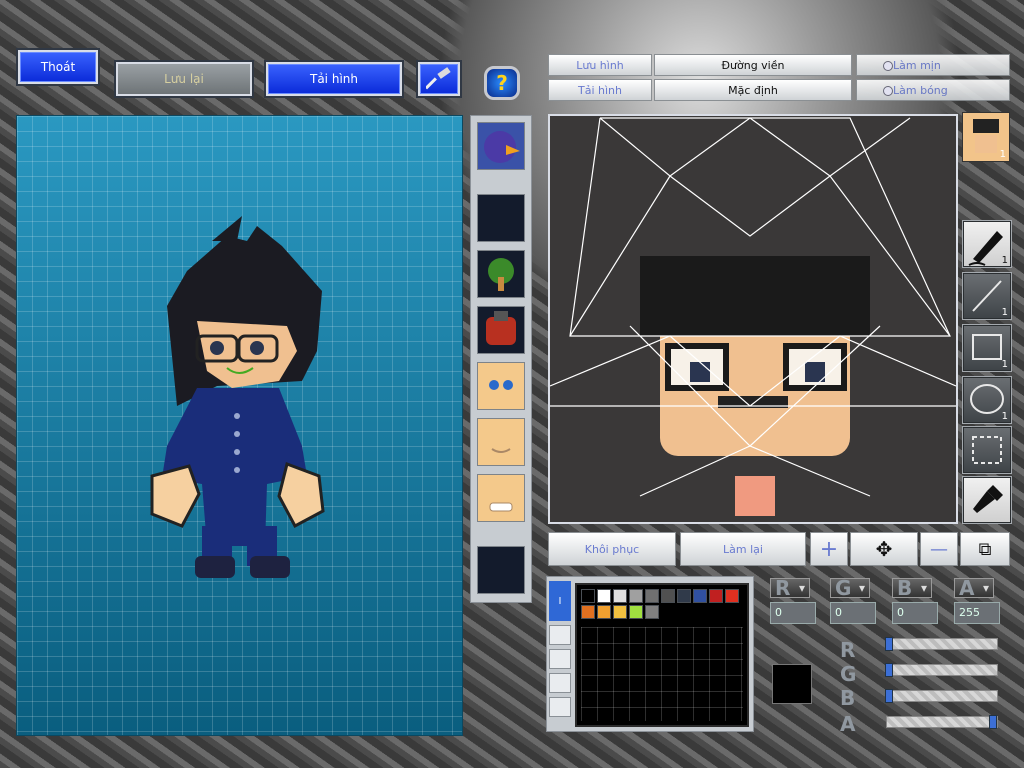  Describe the element at coordinates (993, 722) in the screenshot. I see `a-slider-knob` at that location.